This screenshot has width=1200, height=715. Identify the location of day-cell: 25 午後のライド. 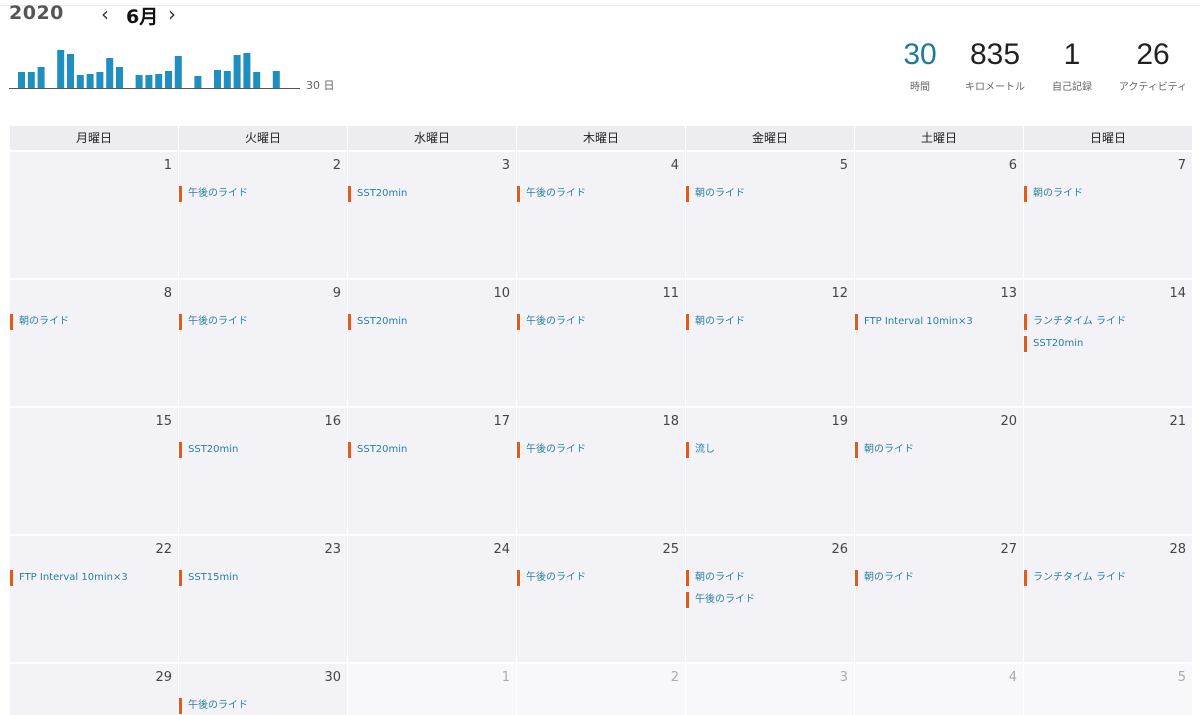
(601, 599).